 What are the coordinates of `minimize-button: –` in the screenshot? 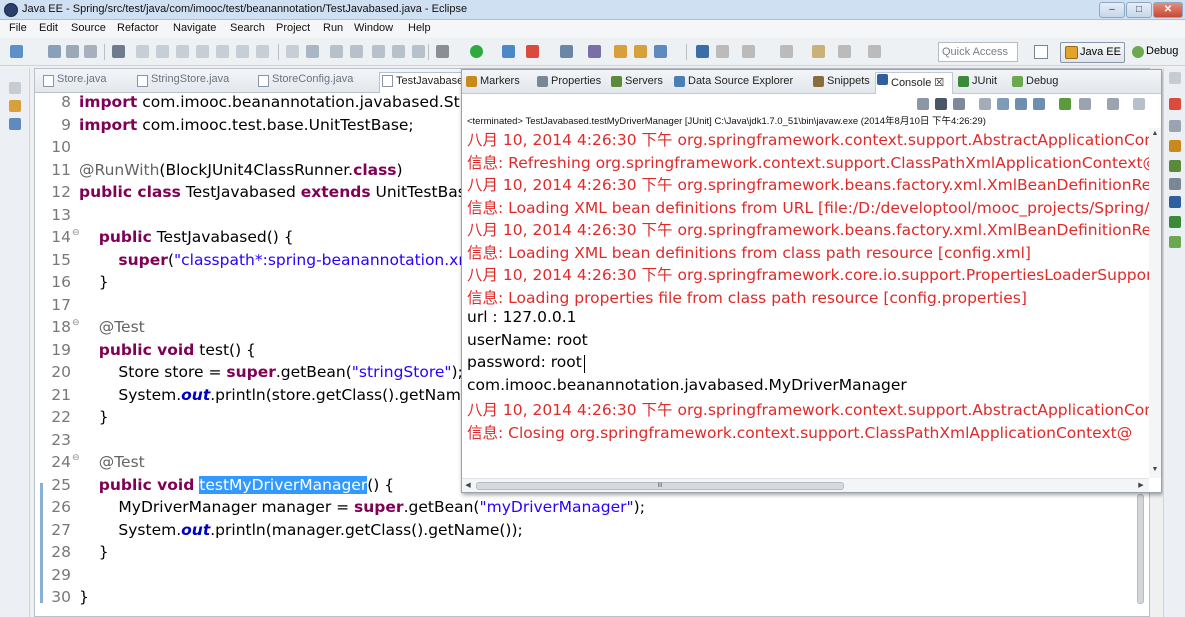 It's located at (1112, 10).